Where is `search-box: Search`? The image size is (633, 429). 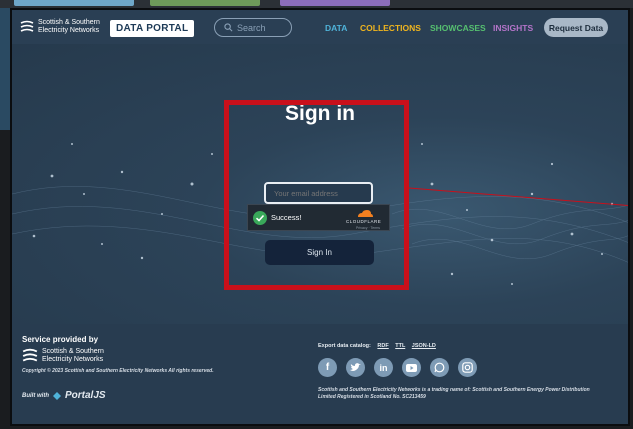 search-box: Search is located at coordinates (253, 27).